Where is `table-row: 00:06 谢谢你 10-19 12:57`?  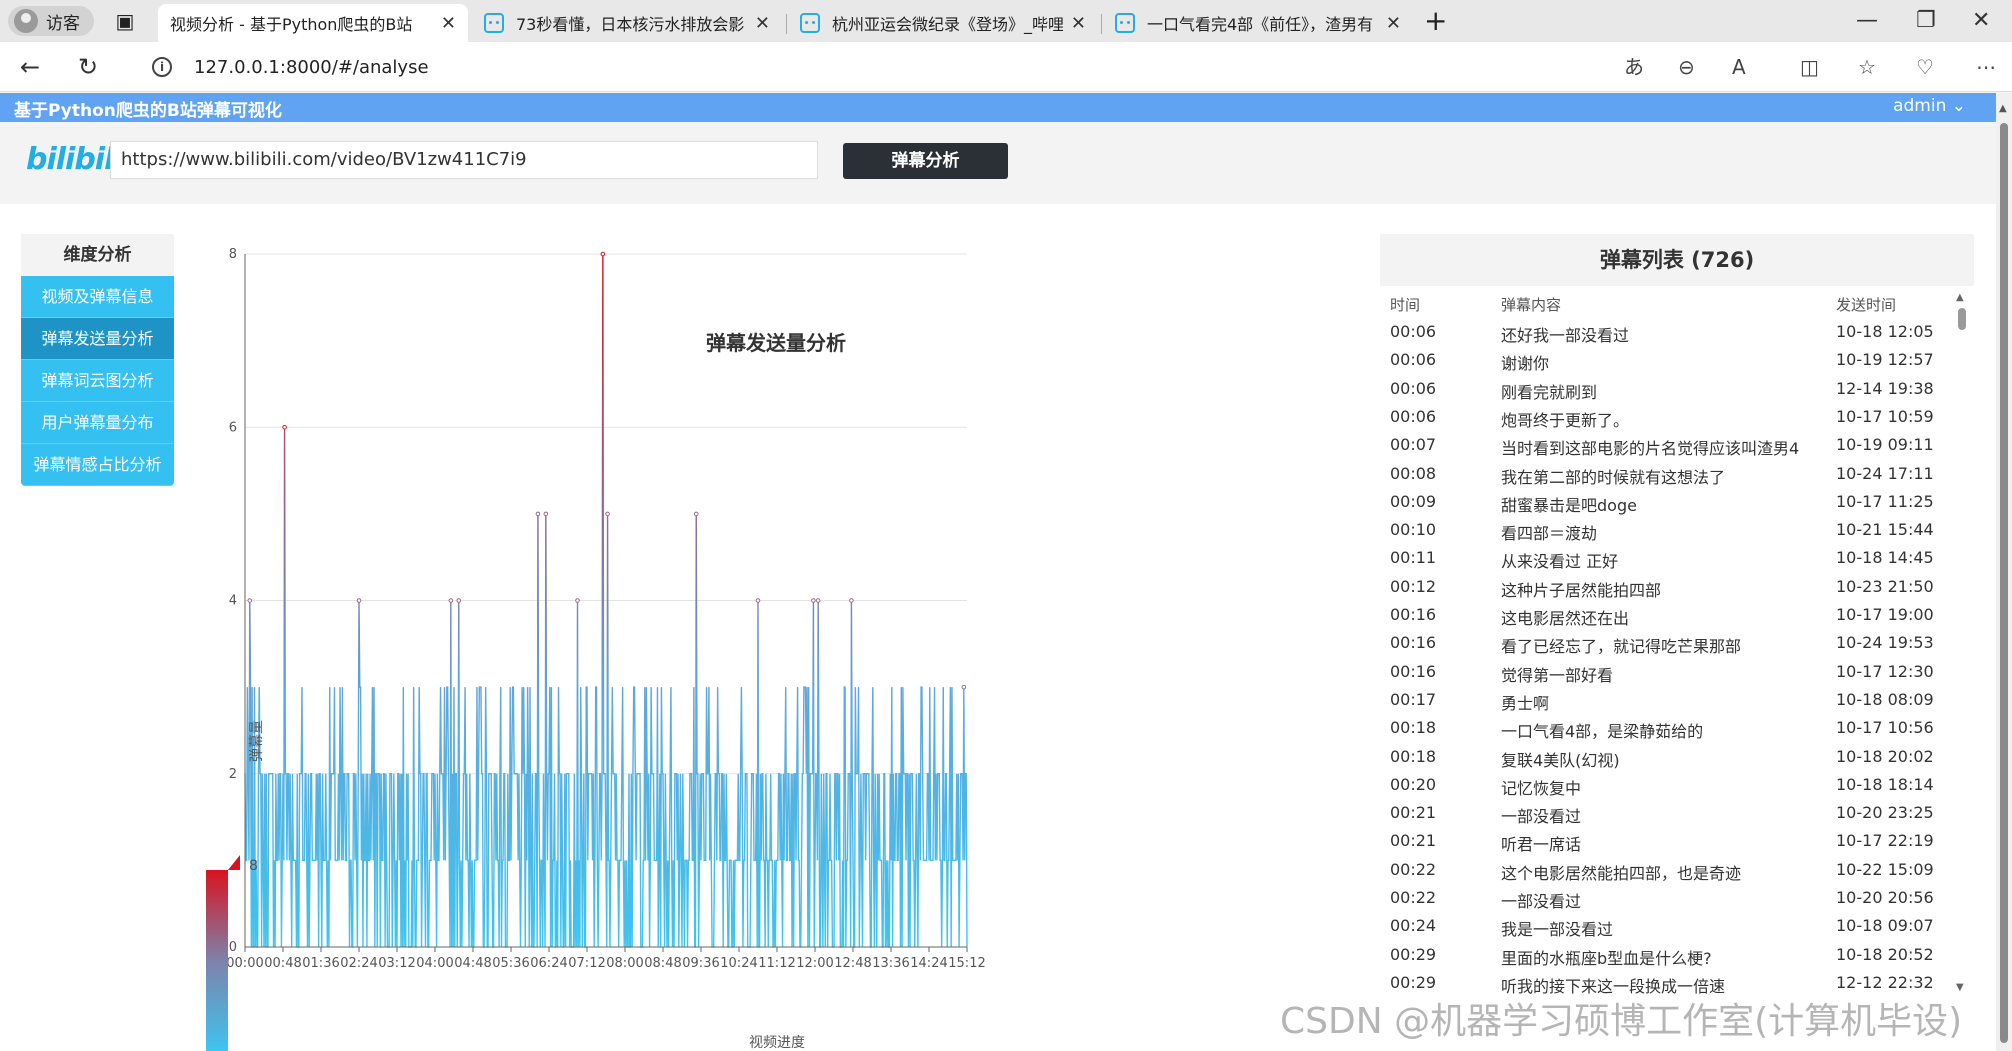 table-row: 00:06 谢谢你 10-19 12:57 is located at coordinates (1677, 360).